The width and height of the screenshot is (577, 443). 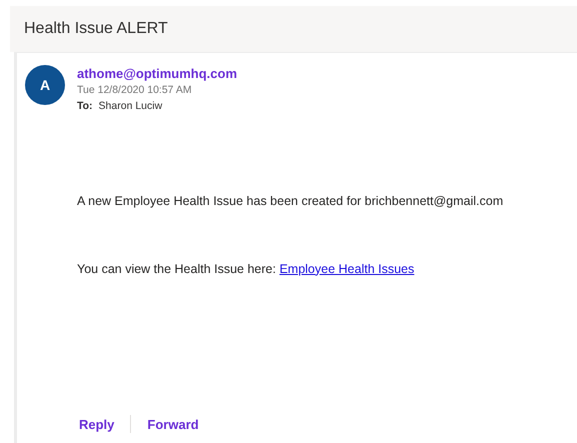 What do you see at coordinates (346, 269) in the screenshot?
I see `body-link: Employee Health Issues` at bounding box center [346, 269].